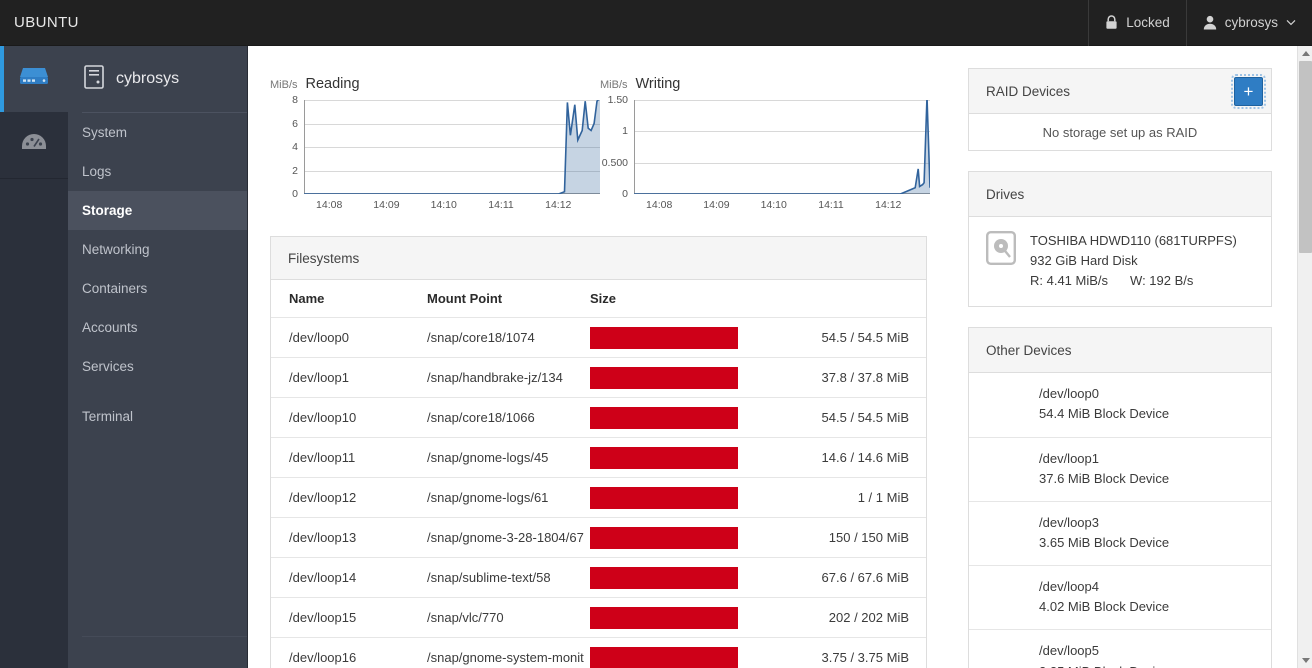 This screenshot has width=1312, height=668. I want to click on cell-size: 202 / 202 MiB, so click(758, 617).